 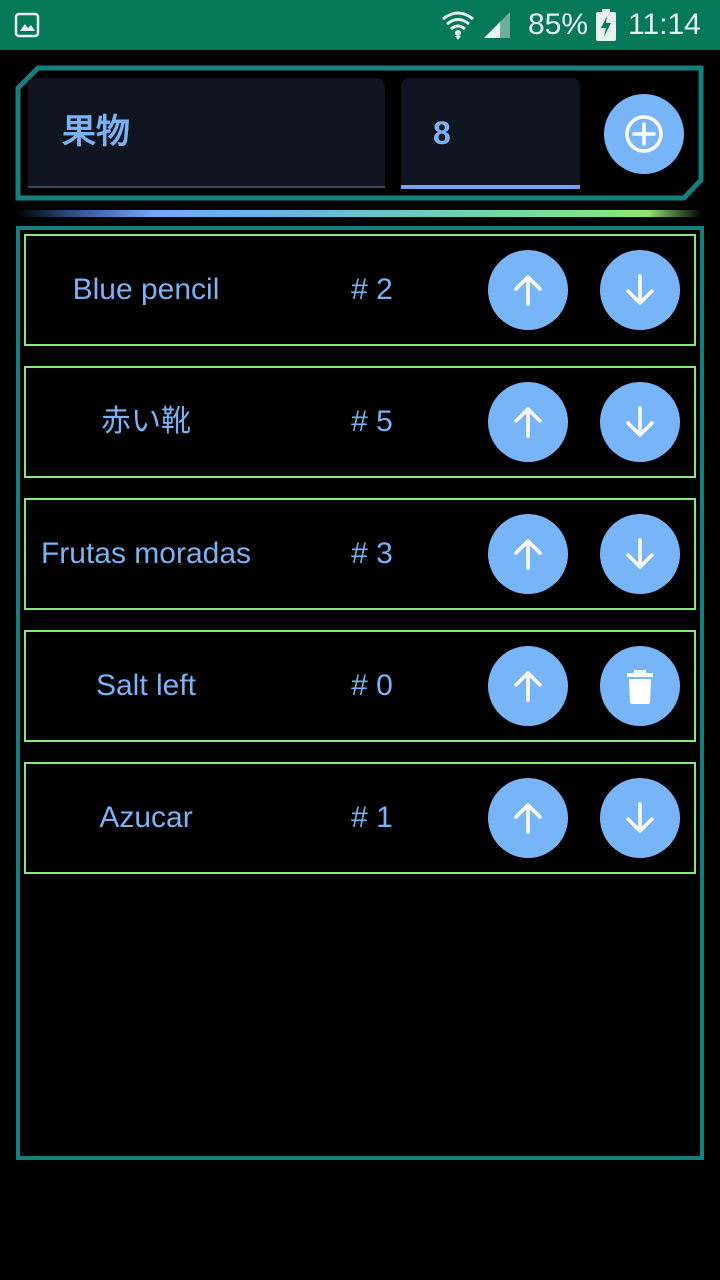 I want to click on item-name: Frutas moradas, so click(x=146, y=553).